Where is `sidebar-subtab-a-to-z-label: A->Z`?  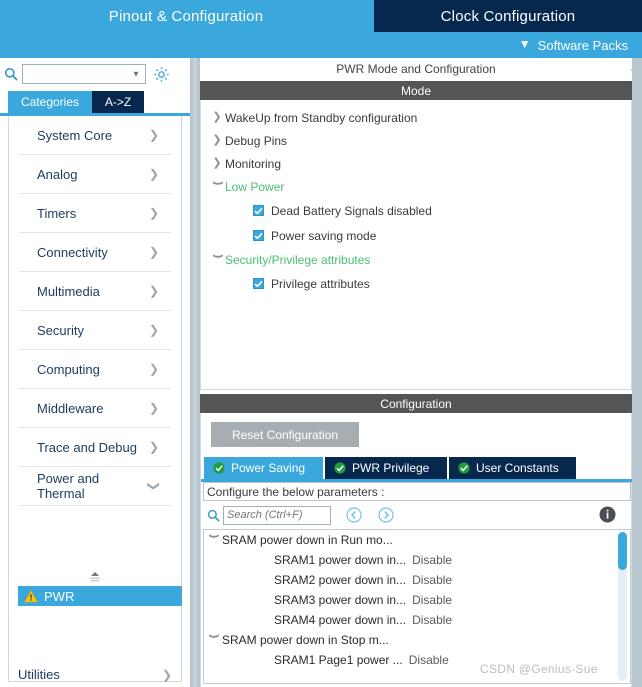 sidebar-subtab-a-to-z-label: A->Z is located at coordinates (118, 102).